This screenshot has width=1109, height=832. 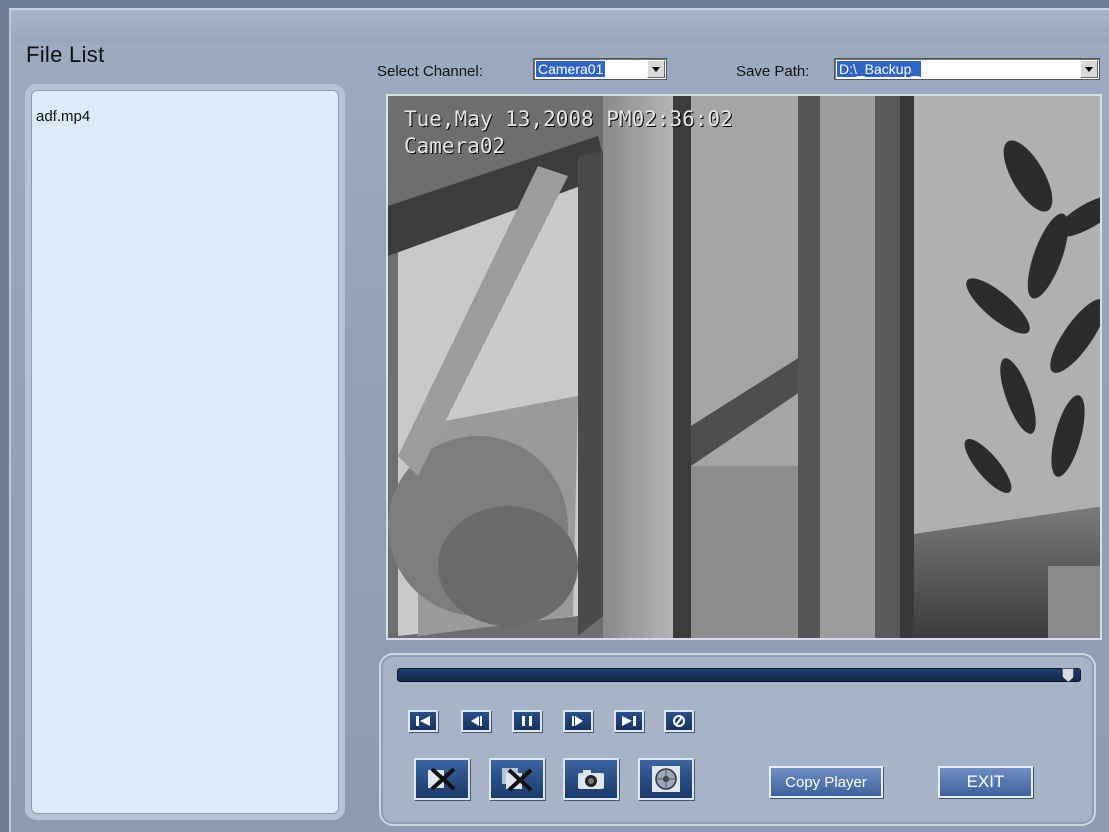 I want to click on step-forward-button, so click(x=578, y=721).